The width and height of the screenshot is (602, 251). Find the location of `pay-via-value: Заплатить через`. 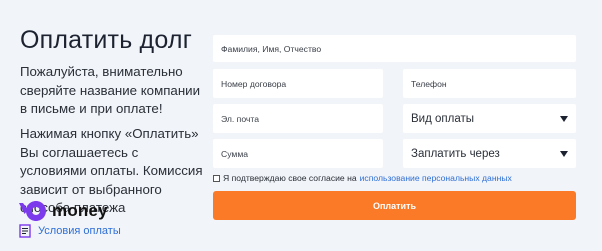

pay-via-value: Заплатить через is located at coordinates (455, 153).